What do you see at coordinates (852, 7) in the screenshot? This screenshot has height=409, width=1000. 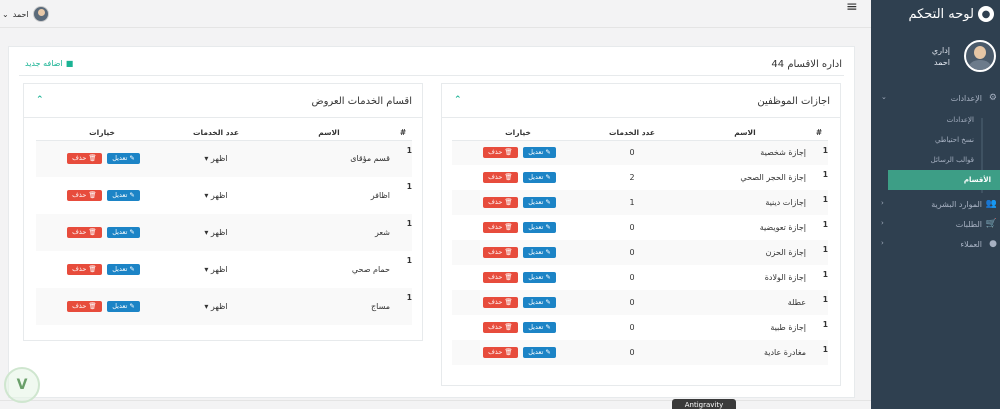 I see `menu-toggle-icon: ≡` at bounding box center [852, 7].